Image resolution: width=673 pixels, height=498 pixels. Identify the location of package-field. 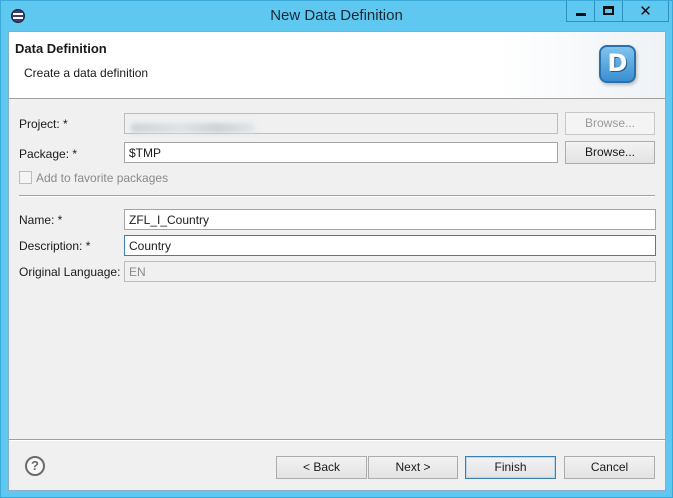
(341, 152).